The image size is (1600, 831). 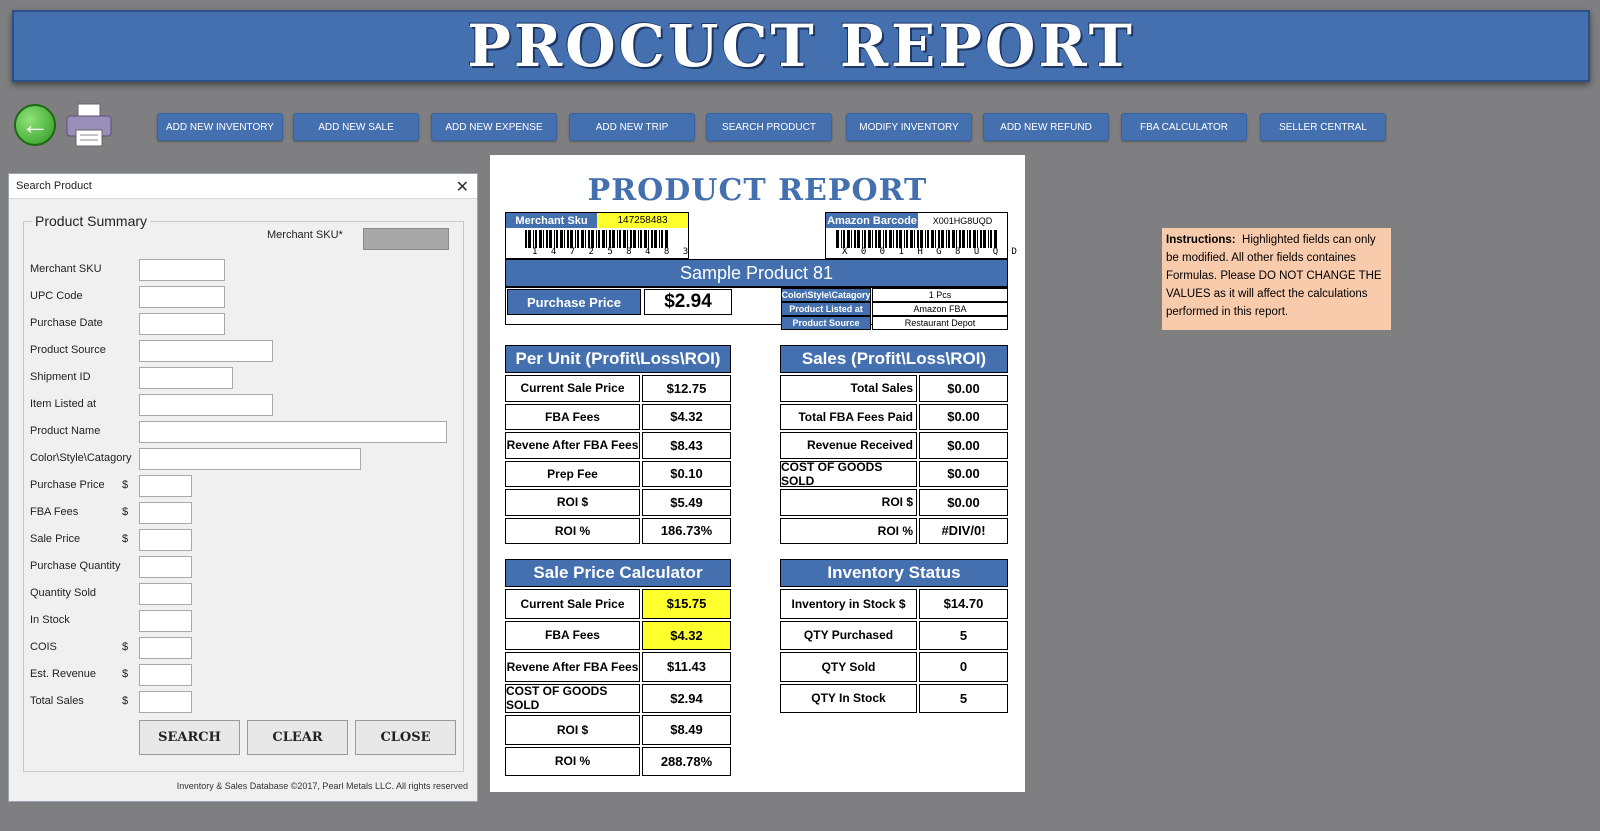 I want to click on search-product-button: SEARCH PRODUCT, so click(x=769, y=127).